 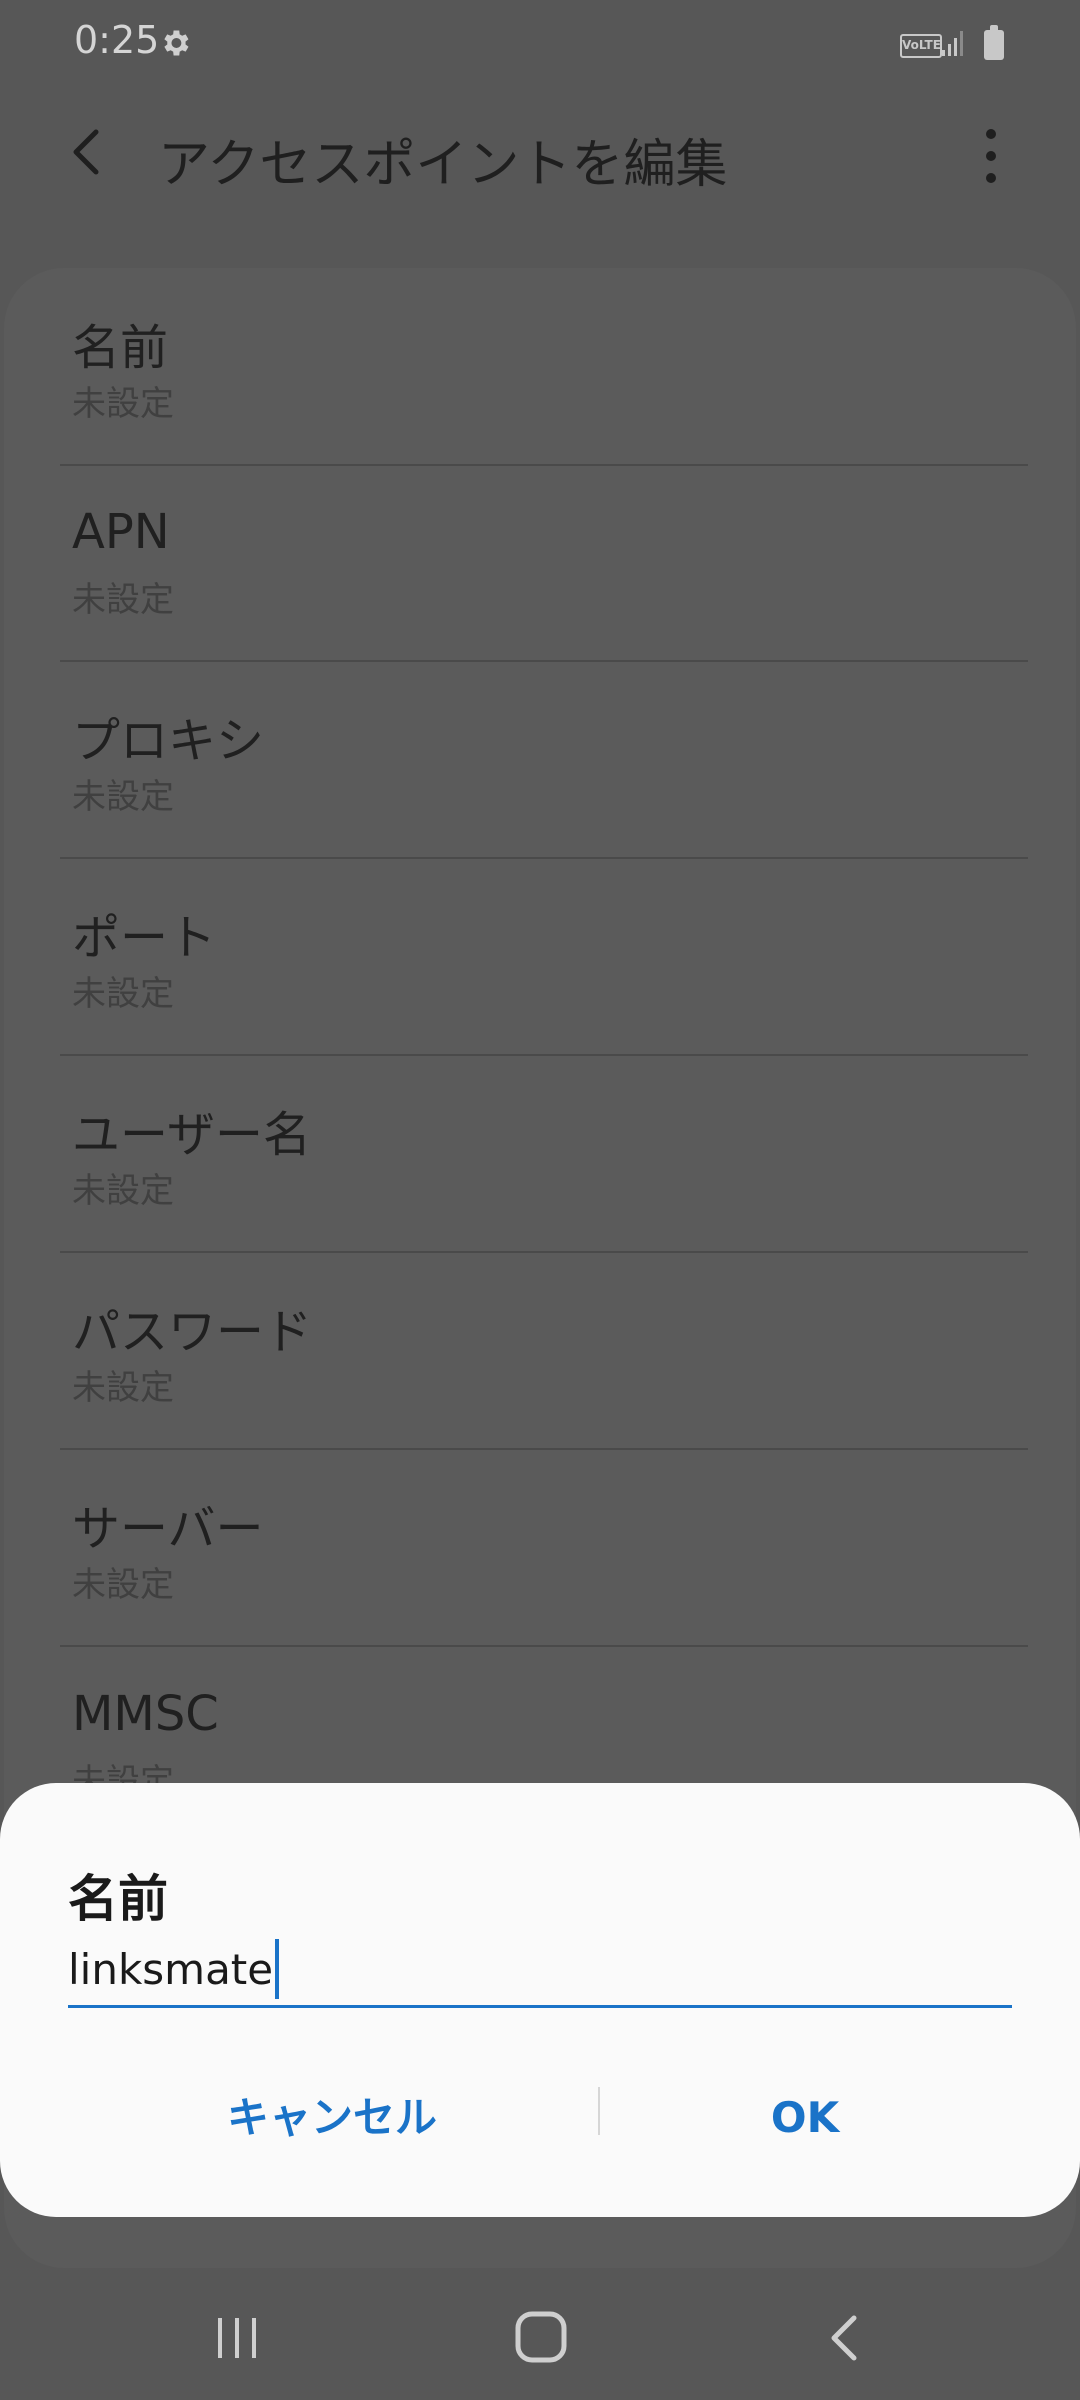 What do you see at coordinates (192, 1135) in the screenshot?
I see `list-item-title: ユーザー名` at bounding box center [192, 1135].